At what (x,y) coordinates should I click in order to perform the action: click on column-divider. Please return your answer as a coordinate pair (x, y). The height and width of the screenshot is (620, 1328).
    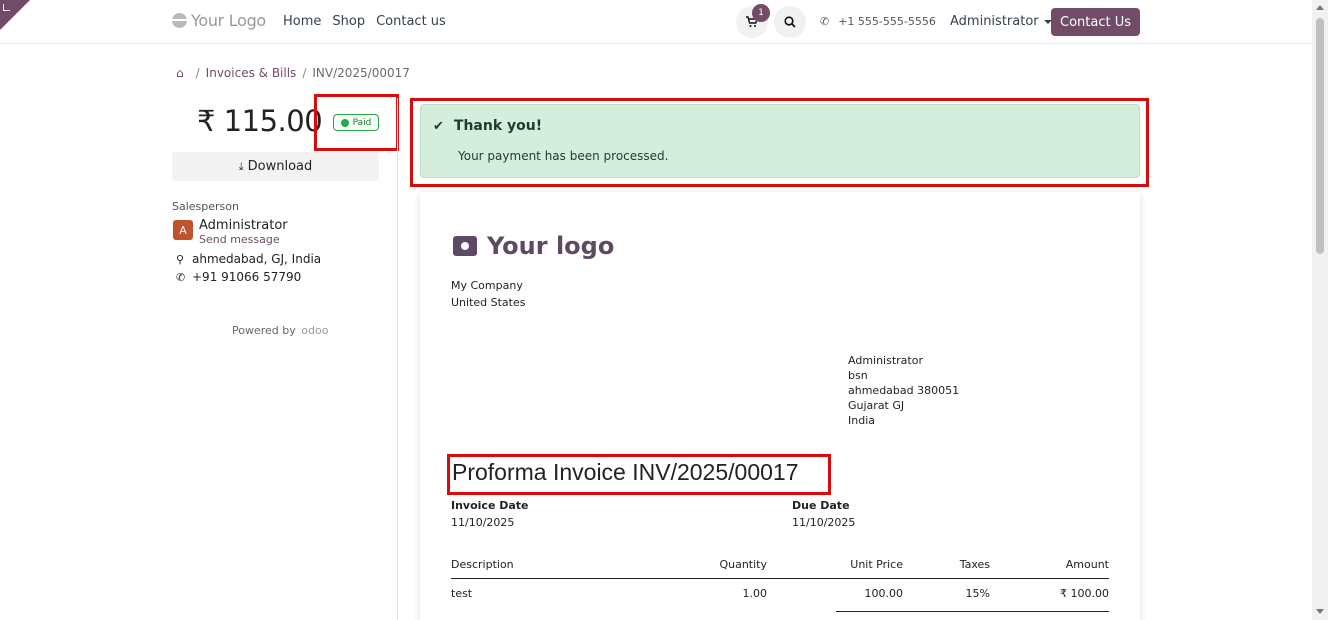
    Looking at the image, I should click on (397, 359).